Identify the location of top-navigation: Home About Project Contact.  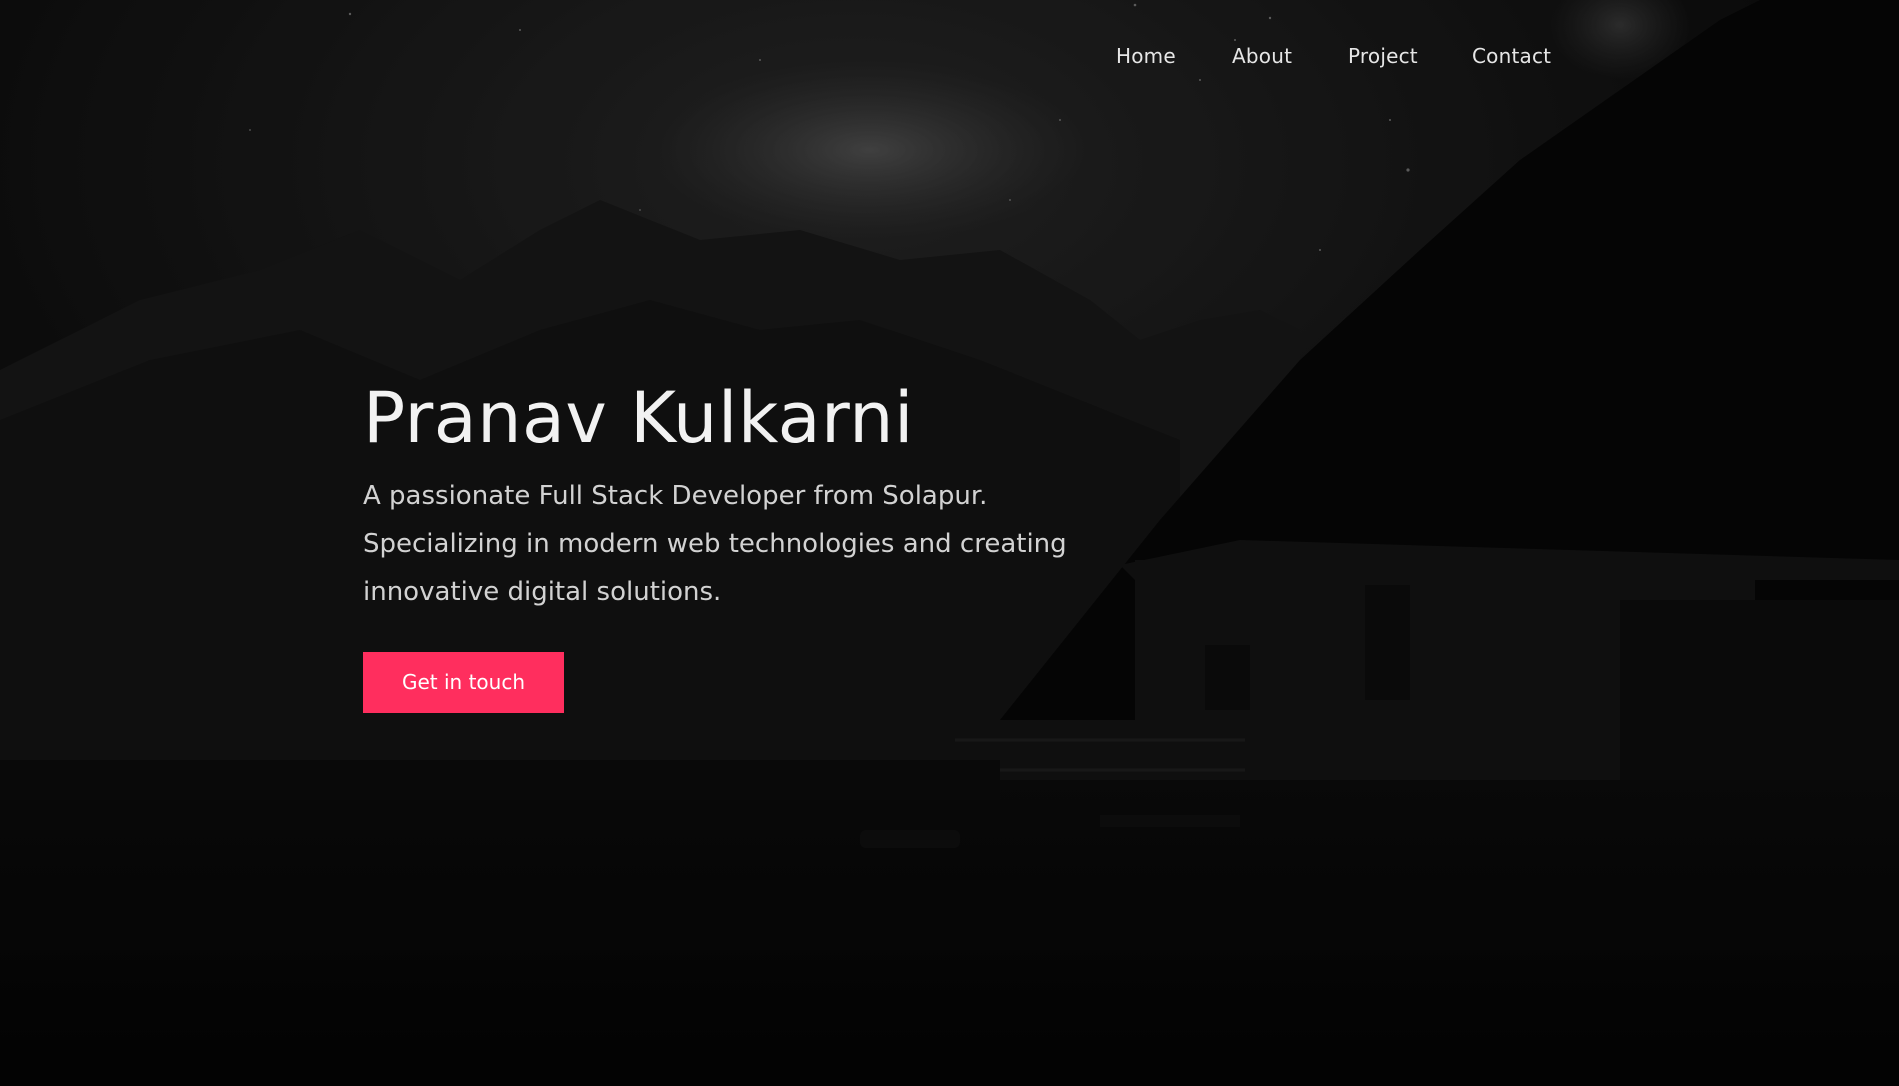
(949, 58).